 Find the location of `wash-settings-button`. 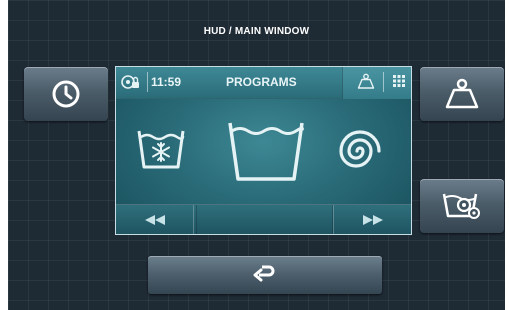

wash-settings-button is located at coordinates (462, 206).